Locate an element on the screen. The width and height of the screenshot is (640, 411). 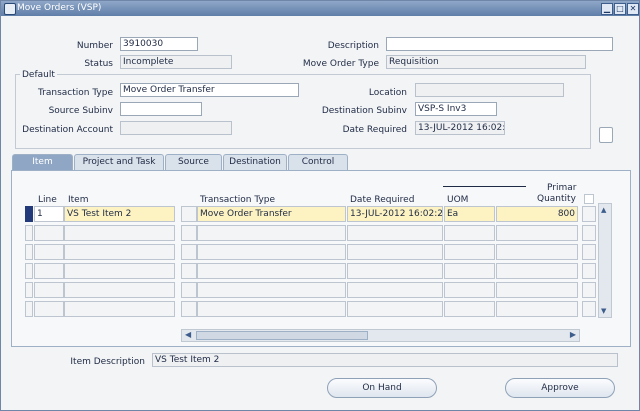
minimize-button: ▁ is located at coordinates (607, 9).